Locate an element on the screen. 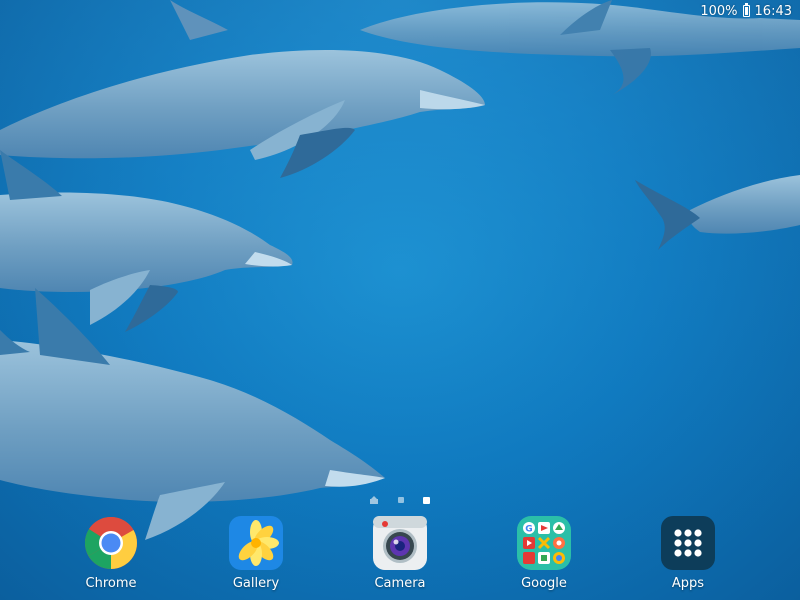 The height and width of the screenshot is (600, 800). home-page-marker-icon is located at coordinates (374, 500).